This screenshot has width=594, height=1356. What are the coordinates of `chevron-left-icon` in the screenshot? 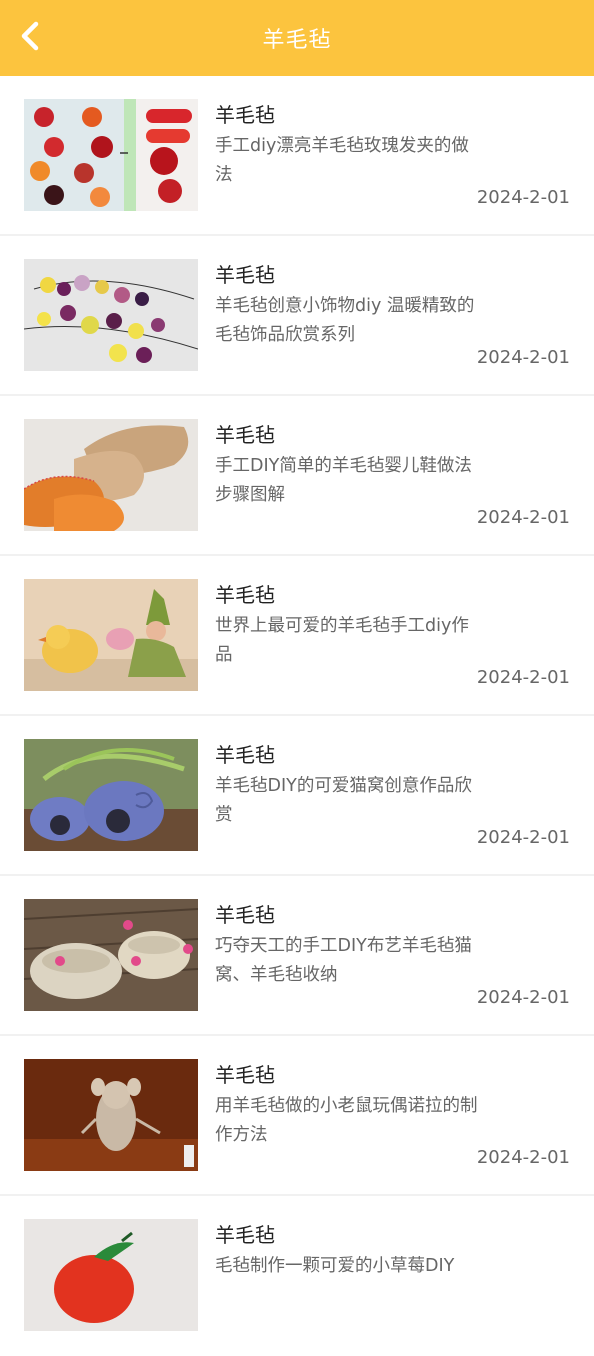 It's located at (30, 38).